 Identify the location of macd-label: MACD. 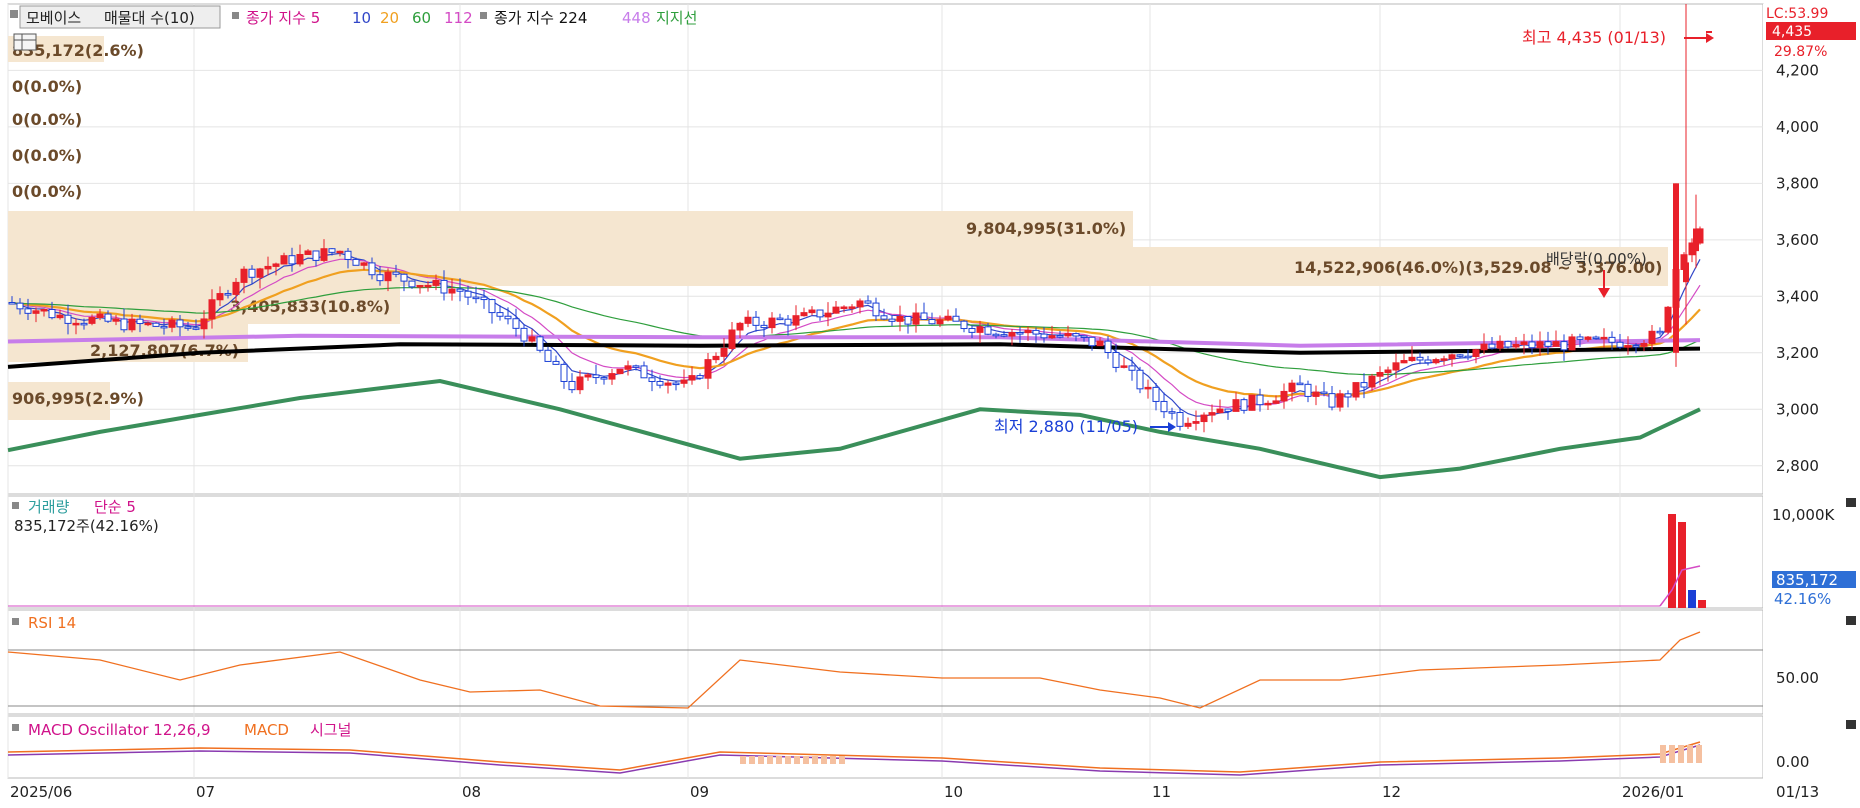
(266, 730).